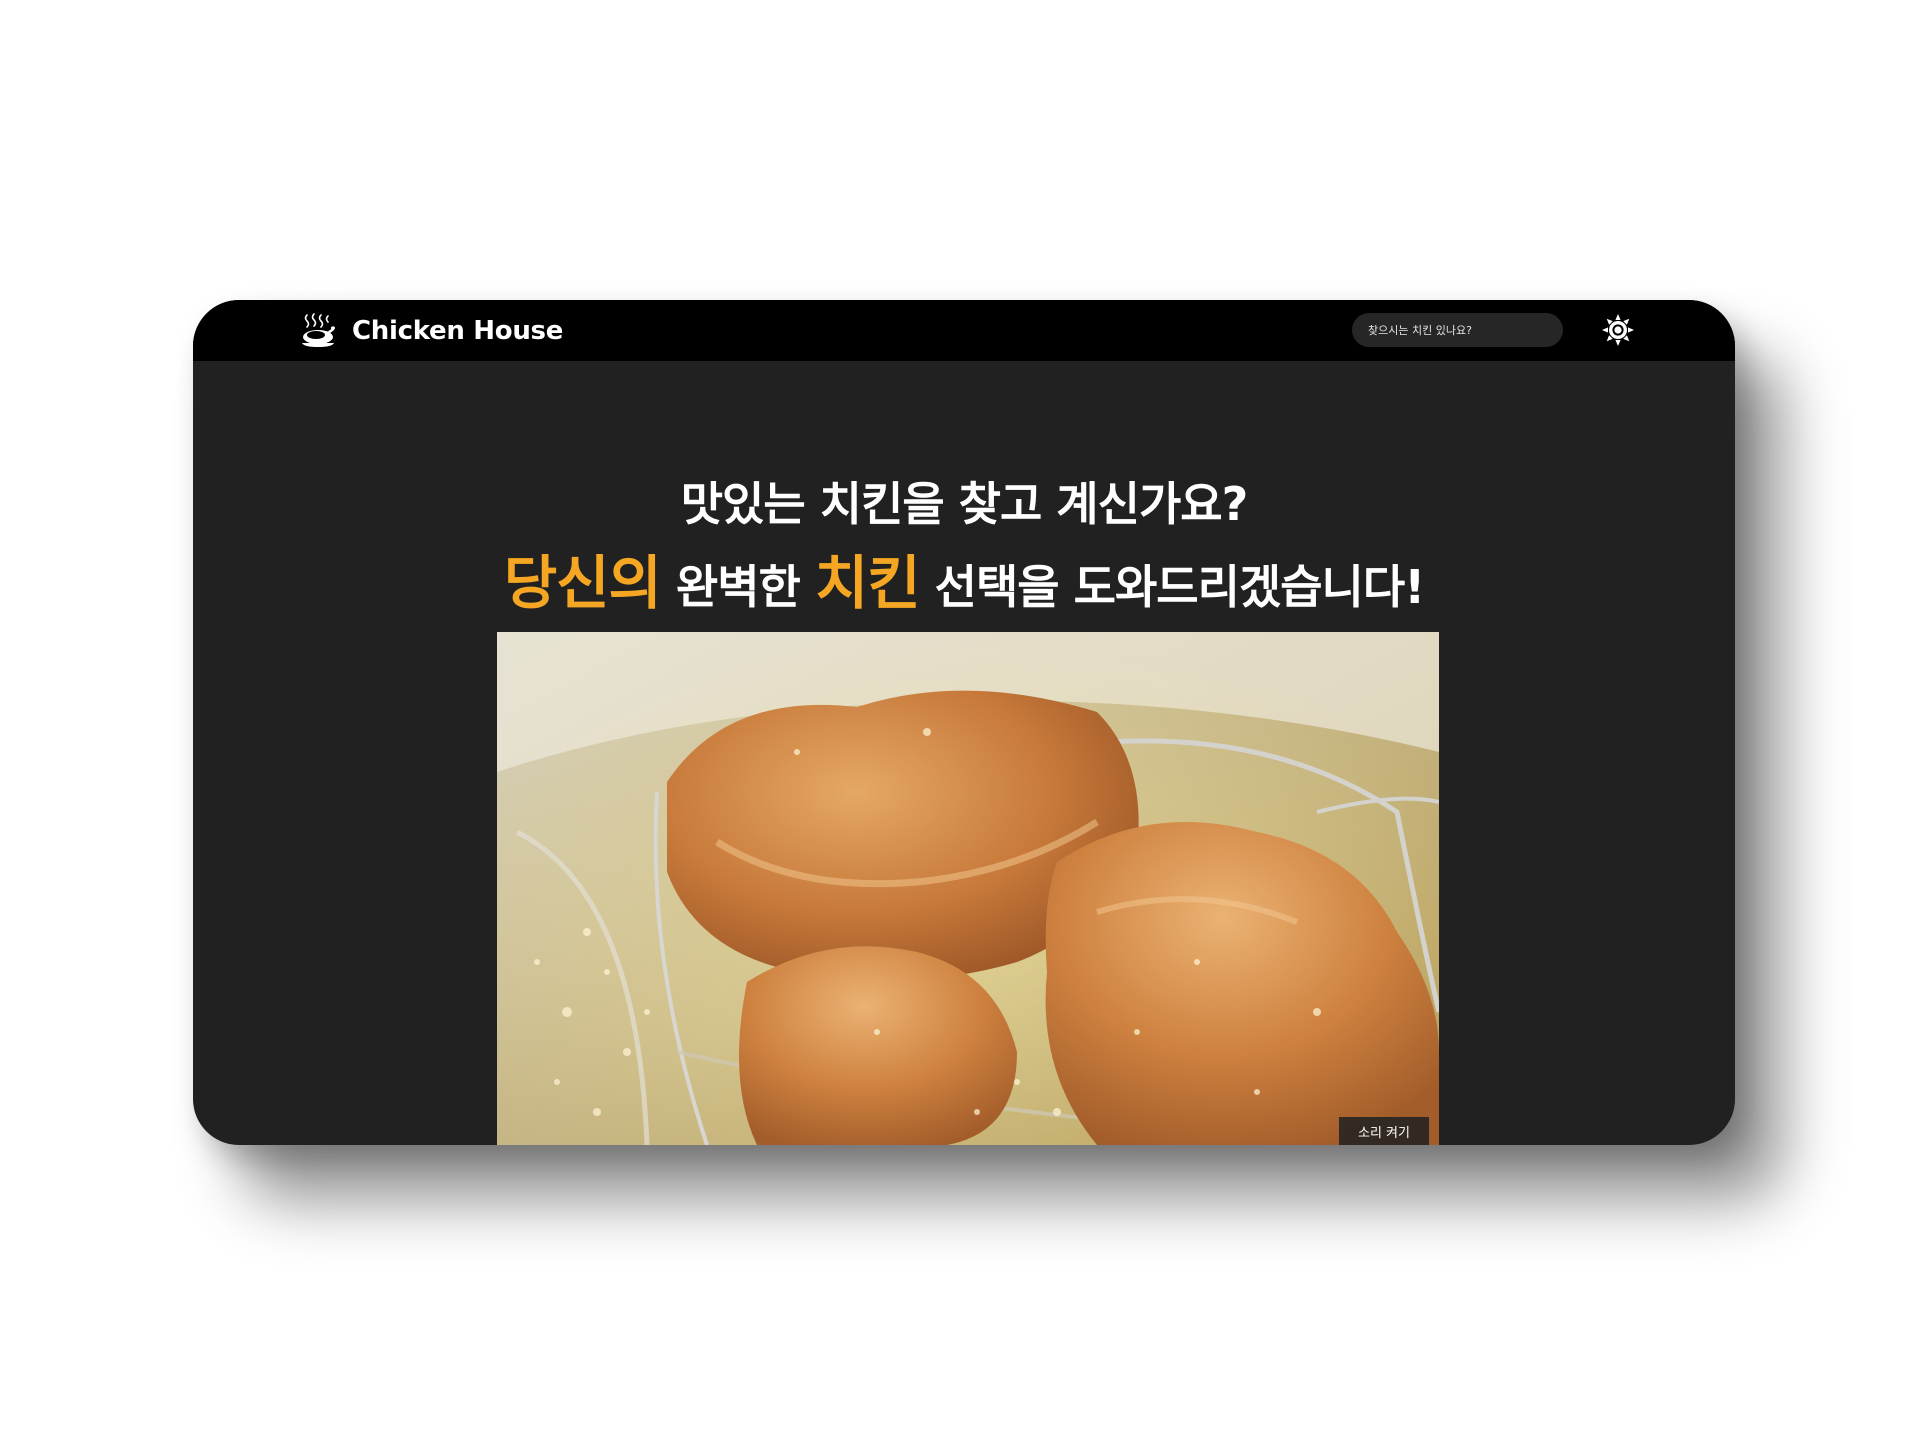 This screenshot has width=1920, height=1440. Describe the element at coordinates (867, 583) in the screenshot. I see `headline-accent-chicken: 치킨` at that location.